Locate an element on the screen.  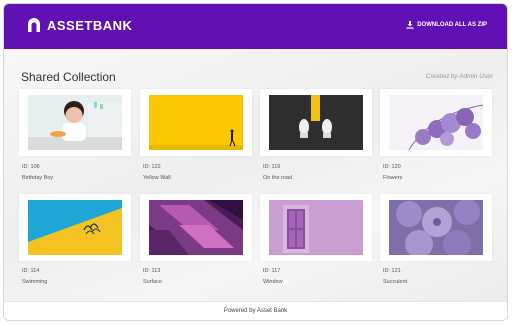
asset-meta: ID: 122 Yellow Wall is located at coordinates (157, 172).